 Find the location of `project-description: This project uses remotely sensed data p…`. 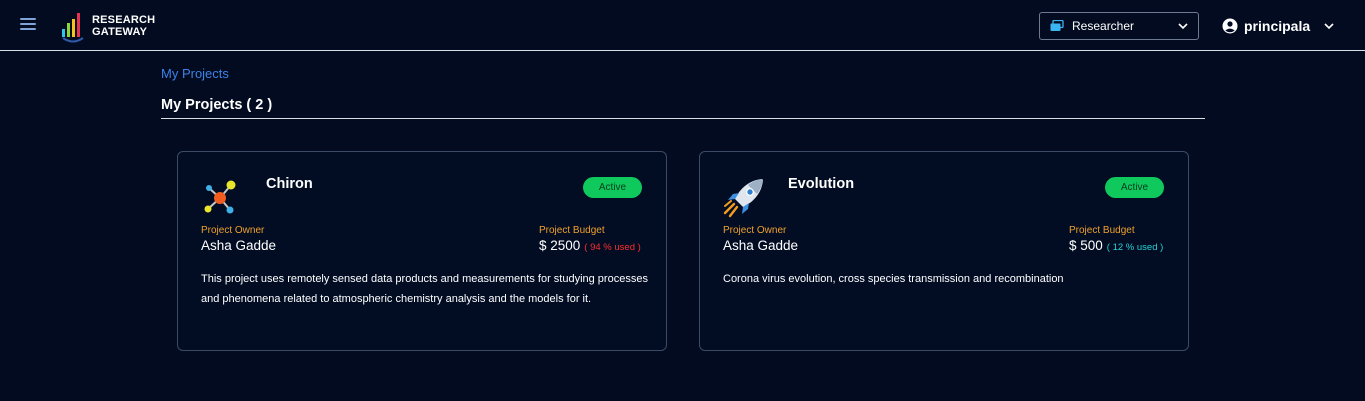

project-description: This project uses remotely sensed data p… is located at coordinates (424, 289).